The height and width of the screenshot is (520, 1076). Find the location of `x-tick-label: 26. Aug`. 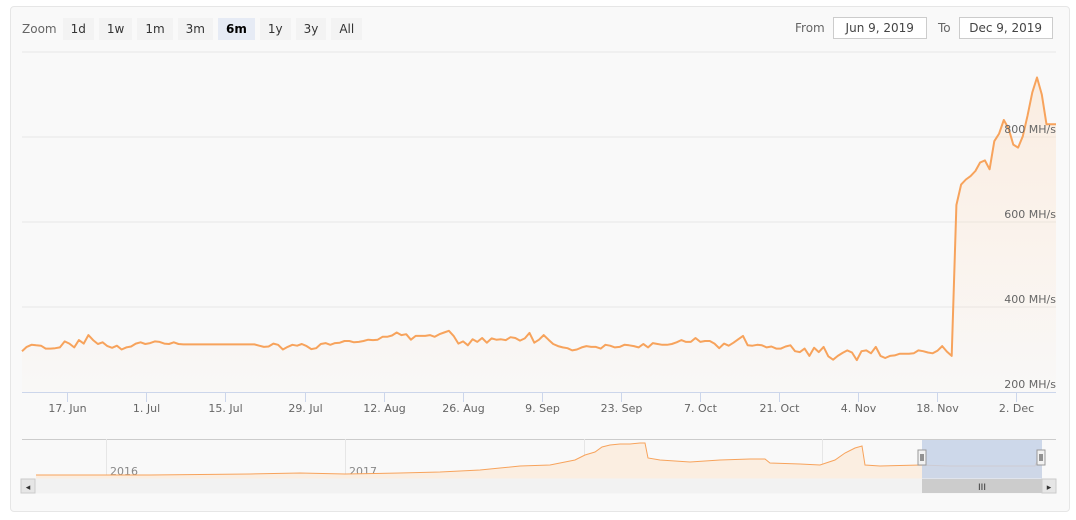

x-tick-label: 26. Aug is located at coordinates (463, 408).